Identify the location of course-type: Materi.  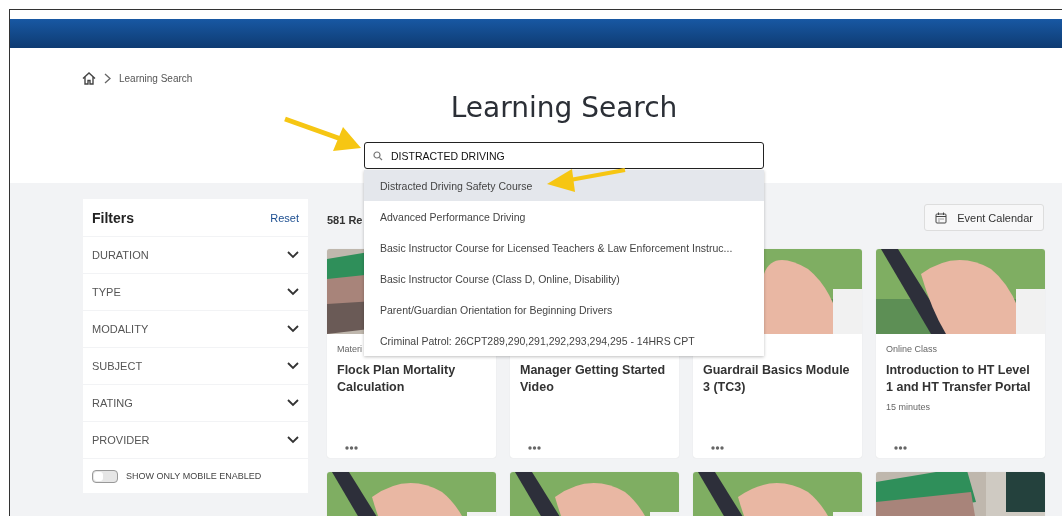
(349, 349).